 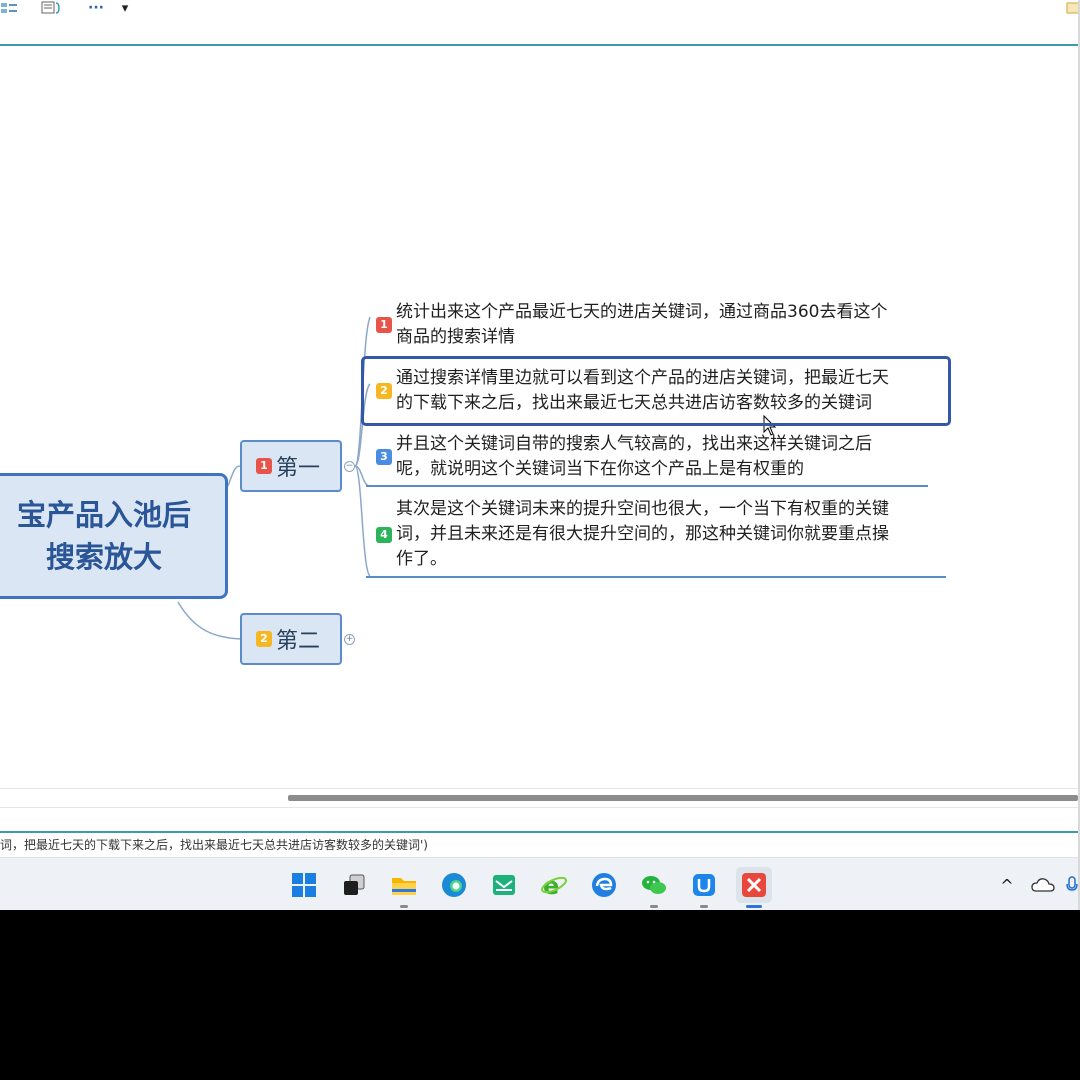 I want to click on subtopic-line: 的下载下来之后，找出来最近七天总共进店访客数较多的关键词, so click(x=634, y=403).